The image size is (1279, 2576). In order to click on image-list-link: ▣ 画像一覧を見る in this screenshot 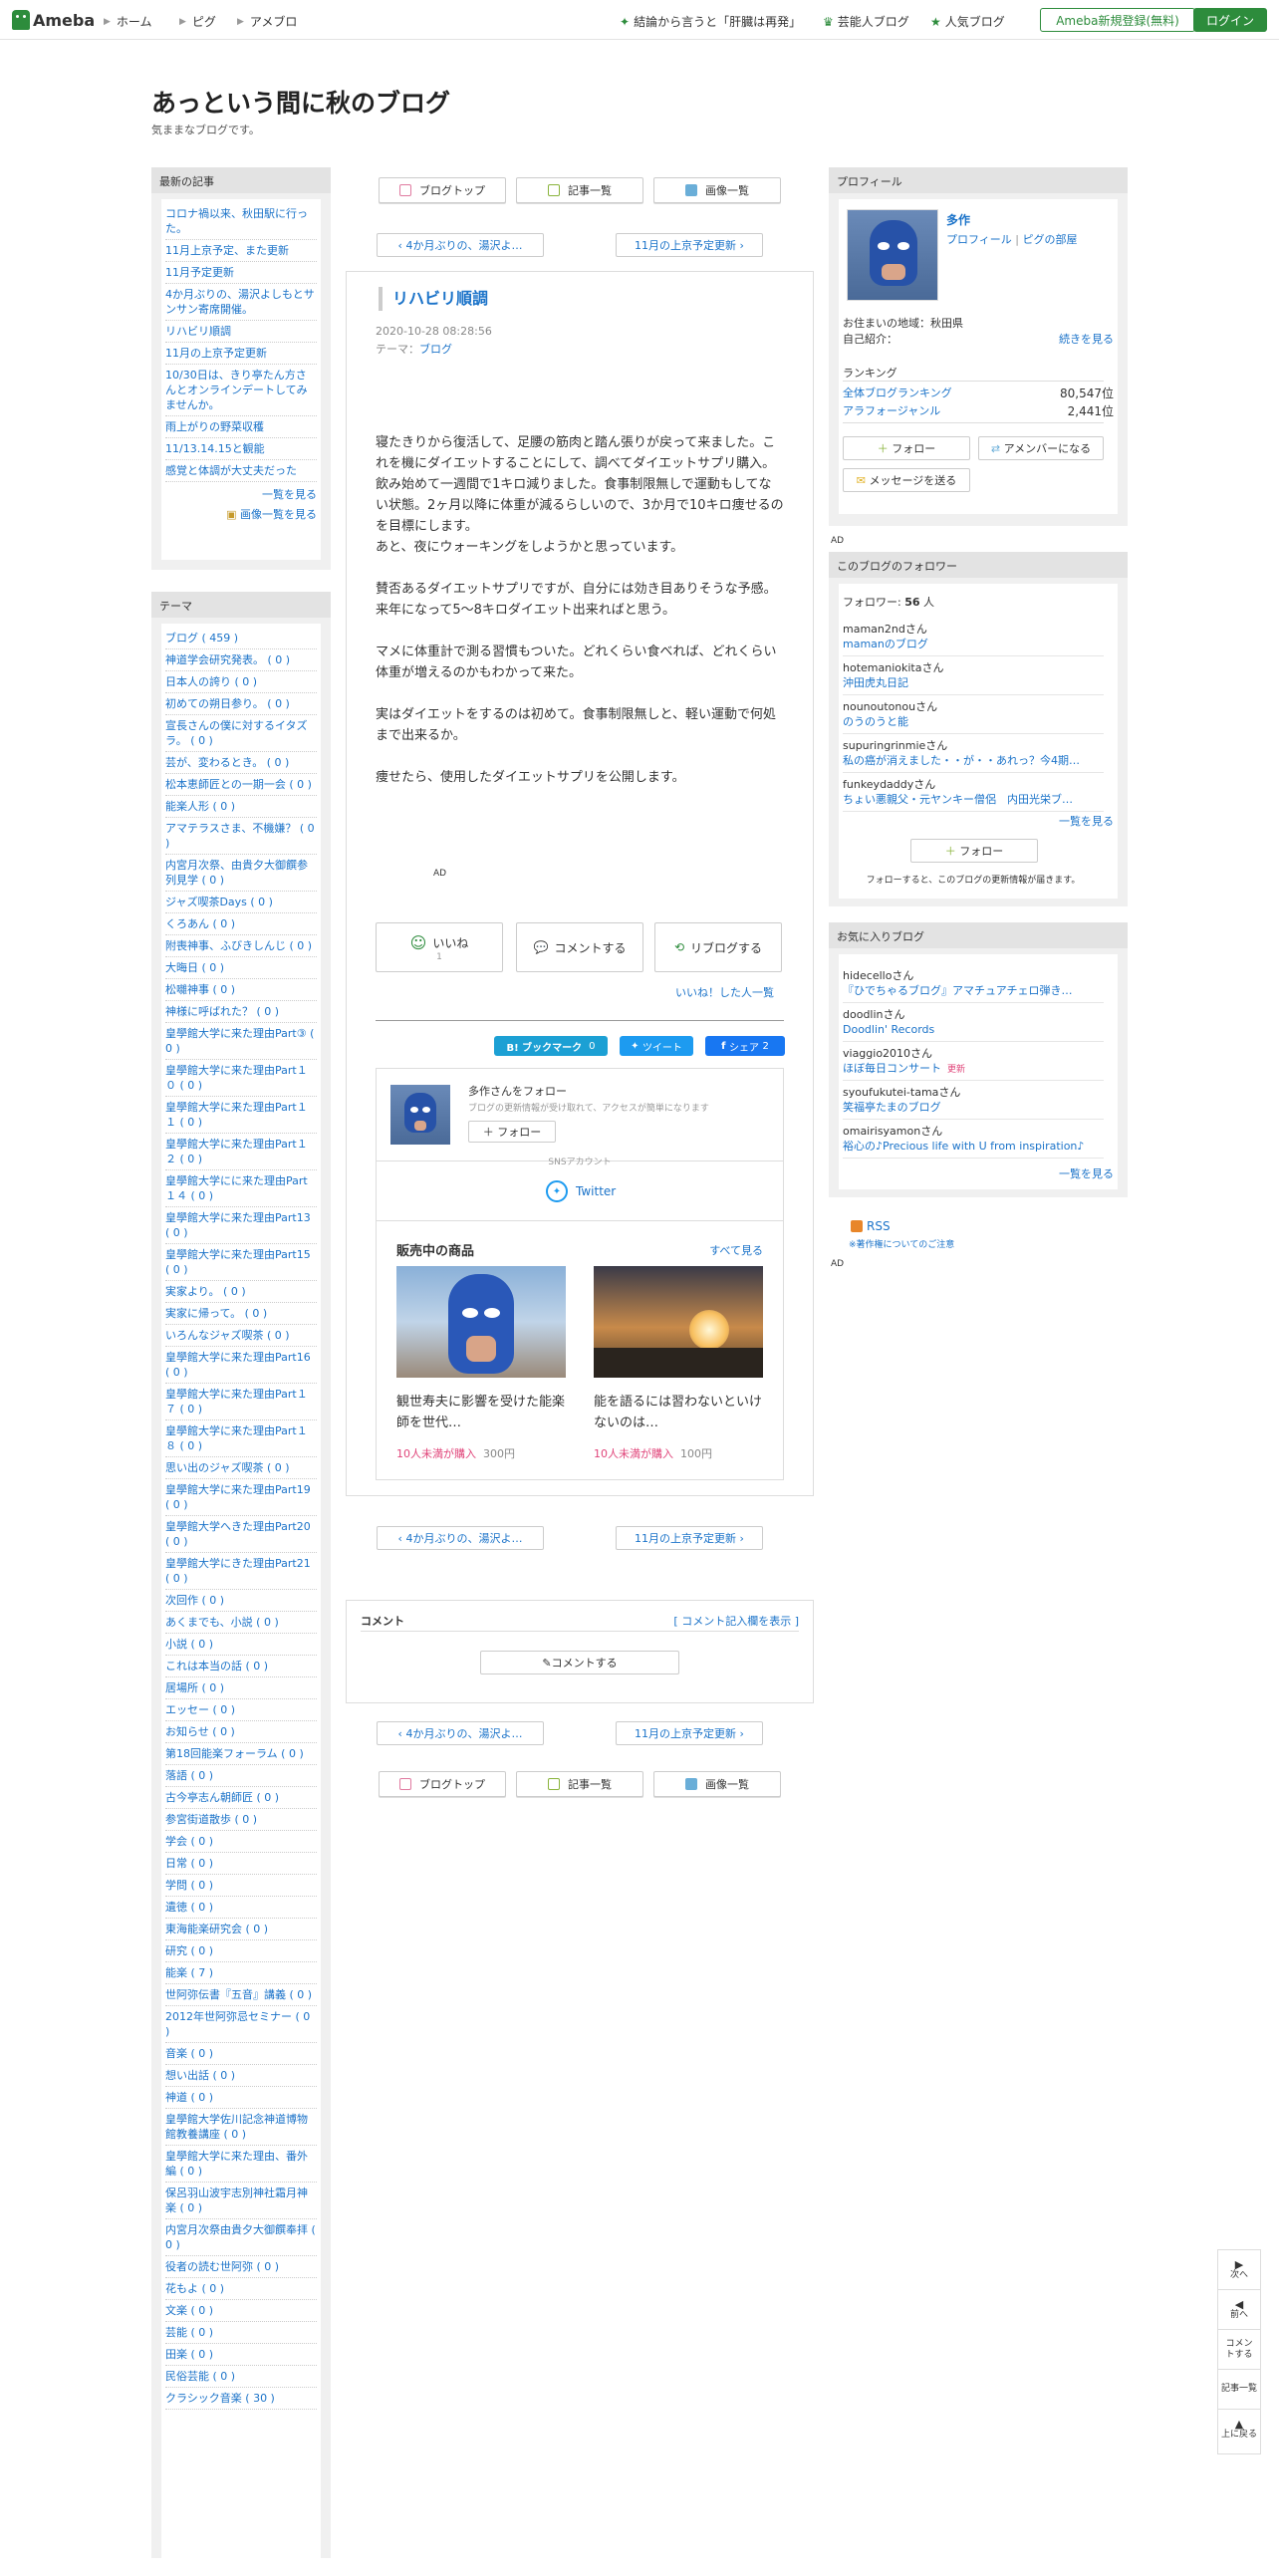, I will do `click(241, 512)`.